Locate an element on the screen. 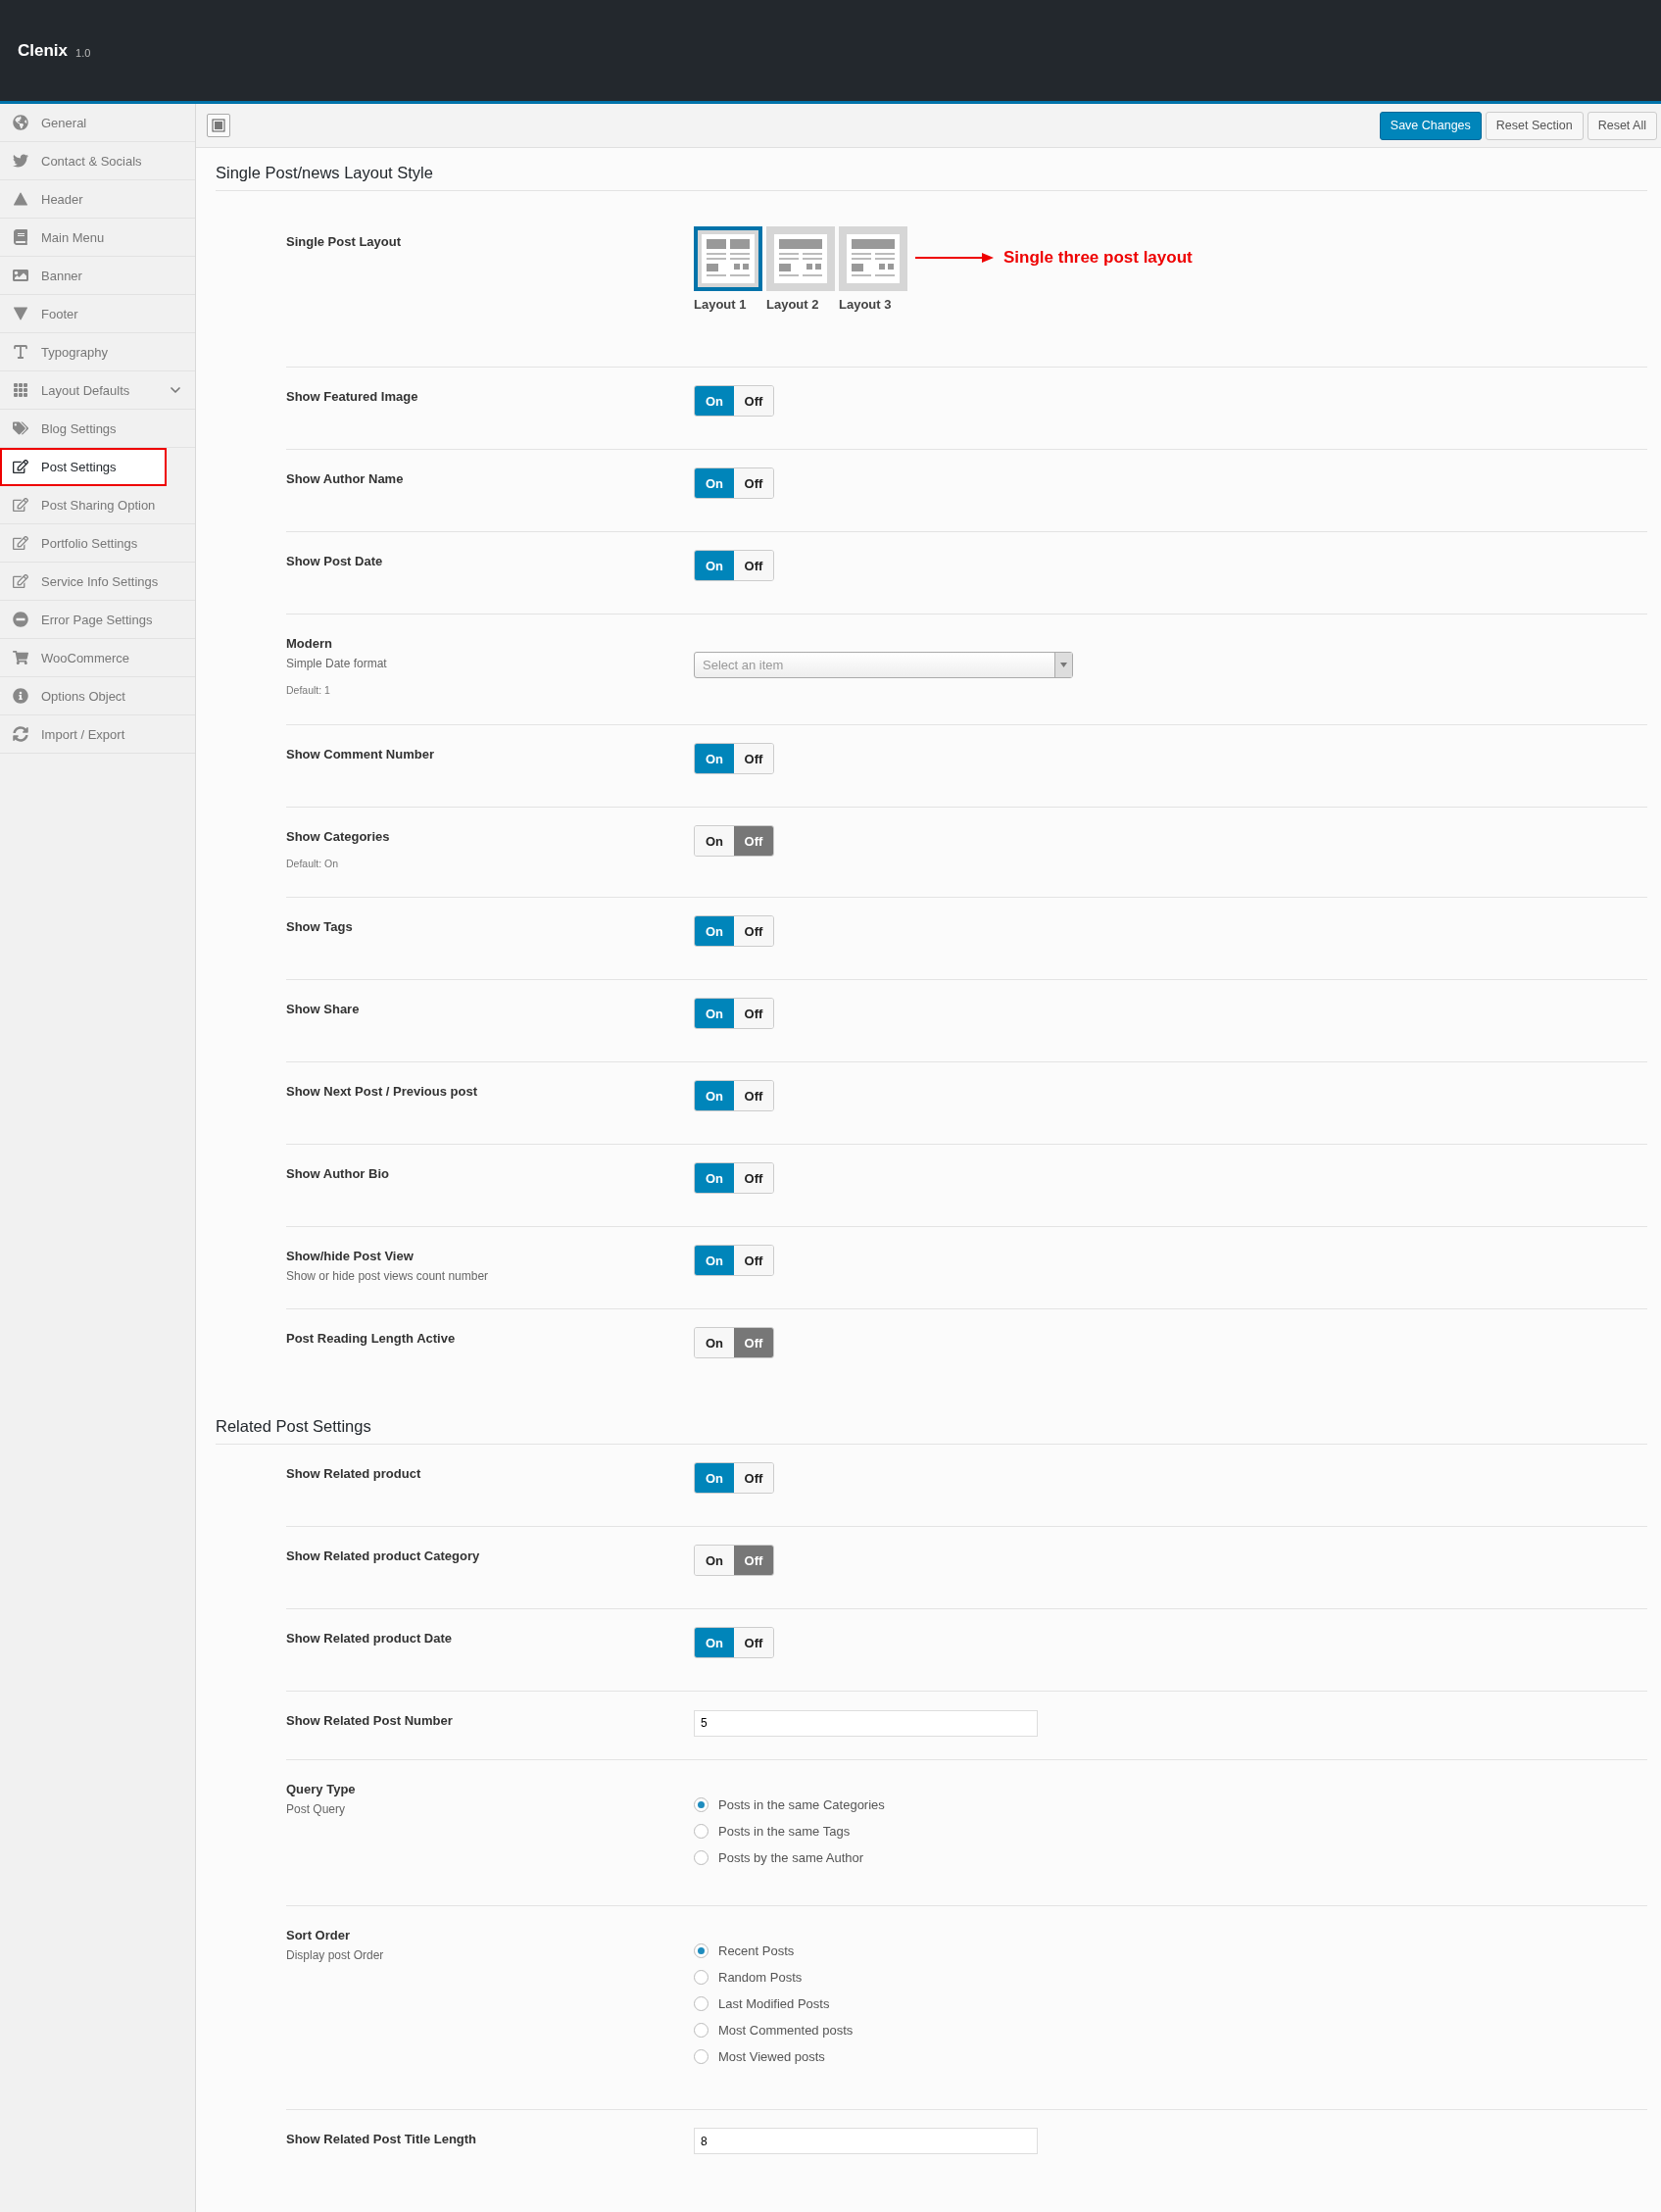  layout-toggle-button is located at coordinates (219, 126).